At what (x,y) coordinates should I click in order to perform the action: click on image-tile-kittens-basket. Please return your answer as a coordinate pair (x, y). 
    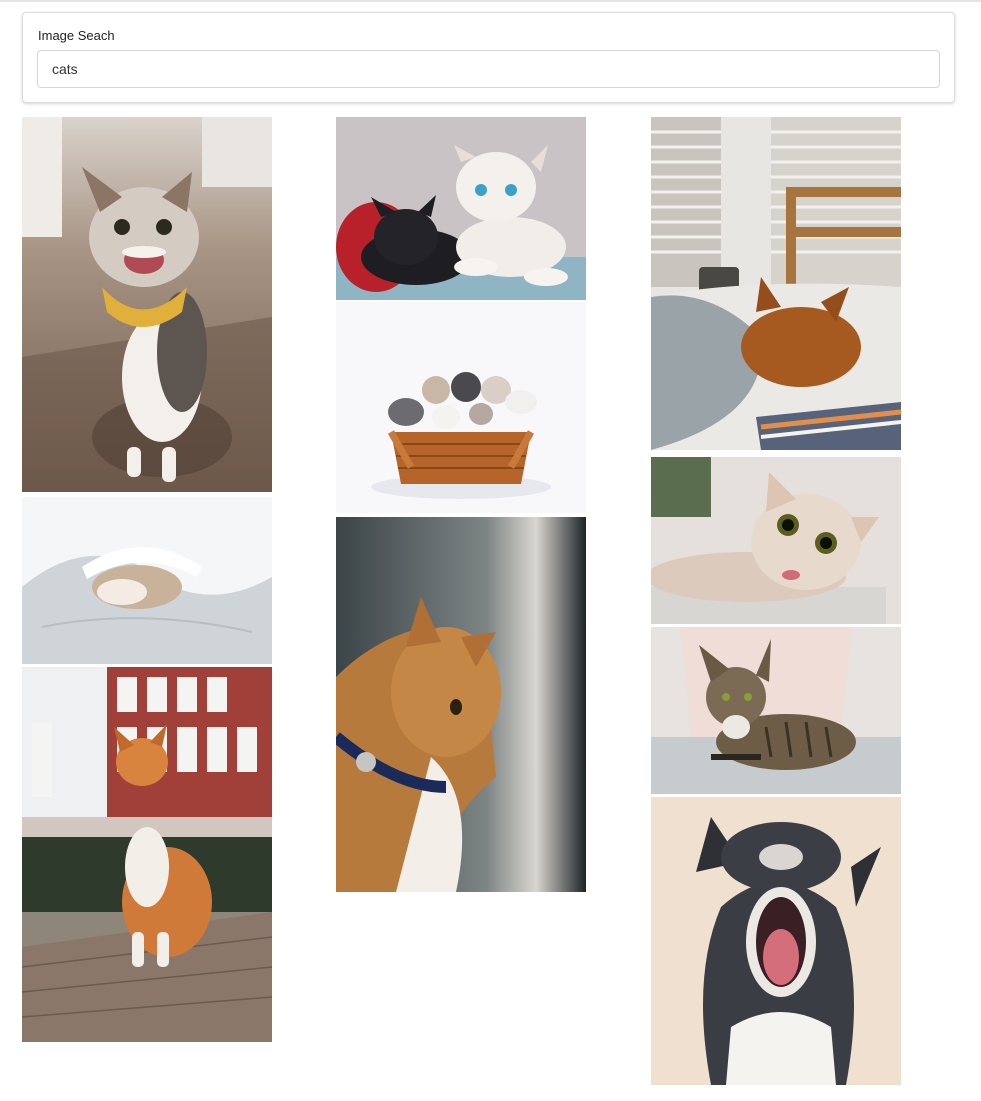
    Looking at the image, I should click on (461, 407).